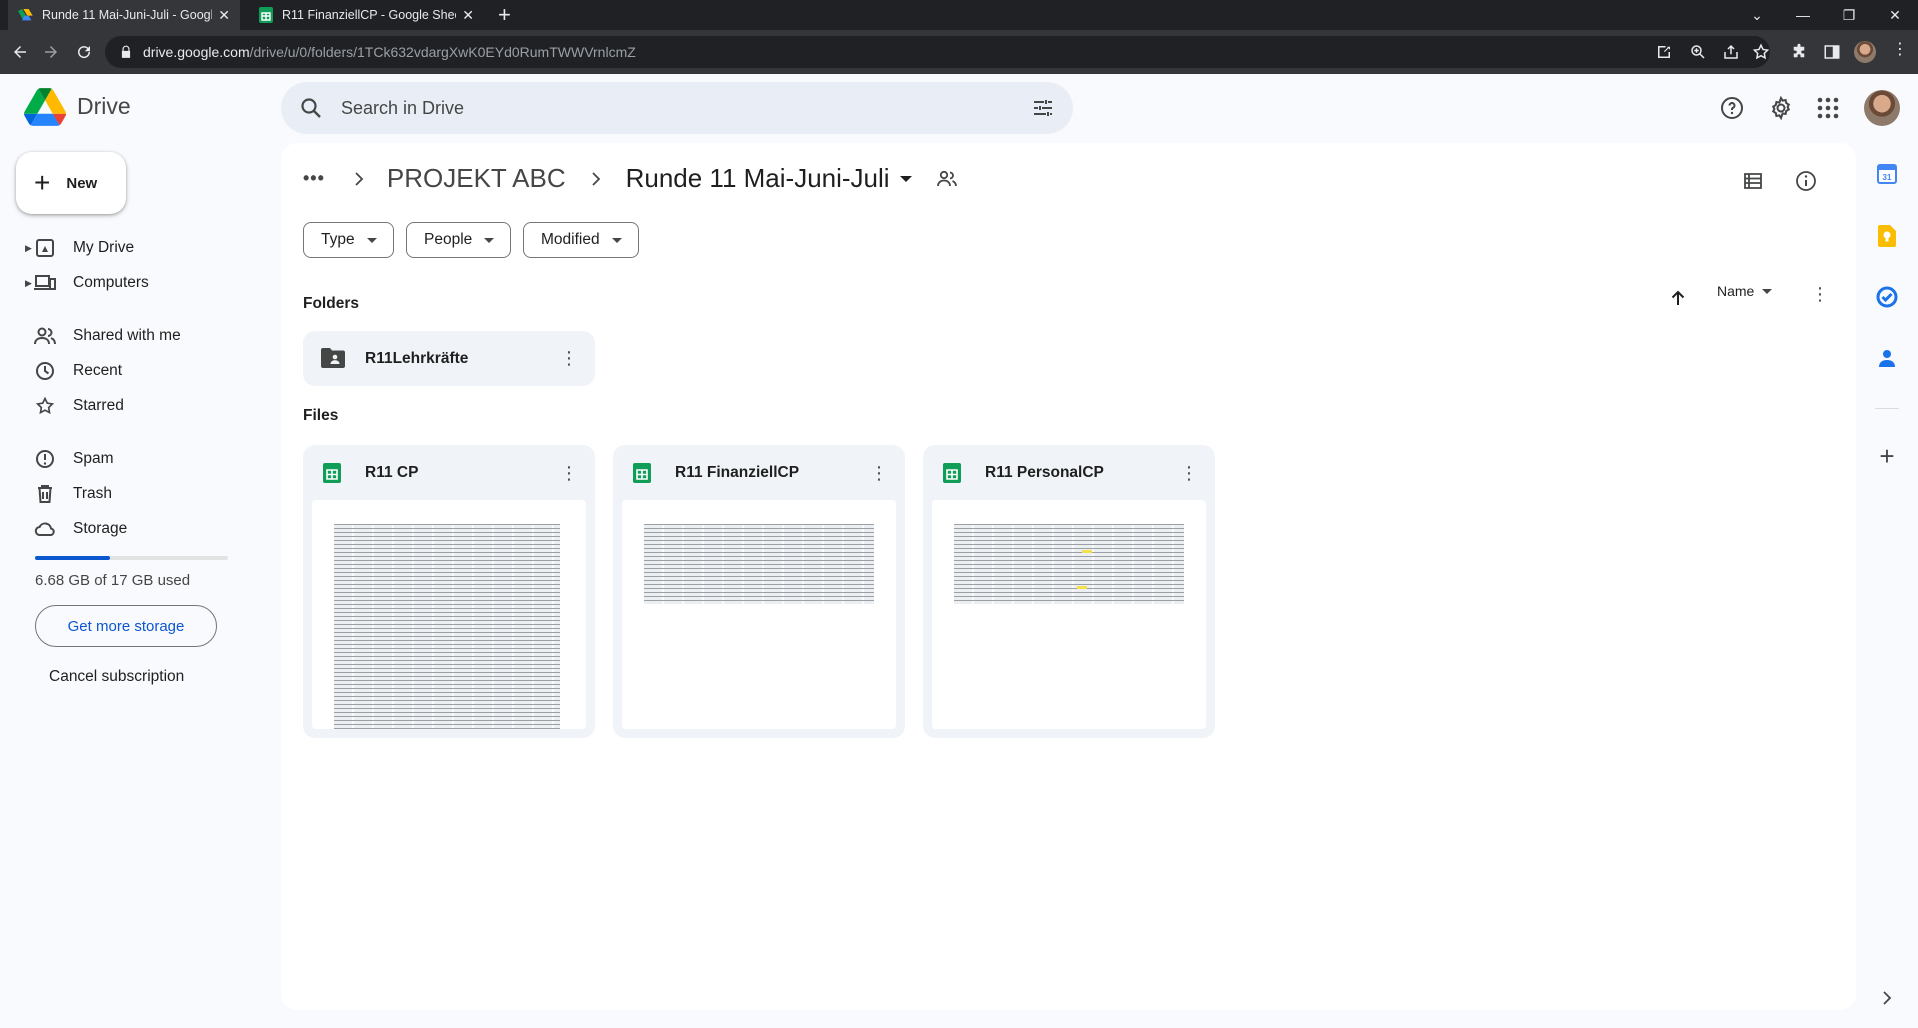 This screenshot has height=1028, width=1918. Describe the element at coordinates (135, 459) in the screenshot. I see `sidebar-item-spam: Spam` at that location.